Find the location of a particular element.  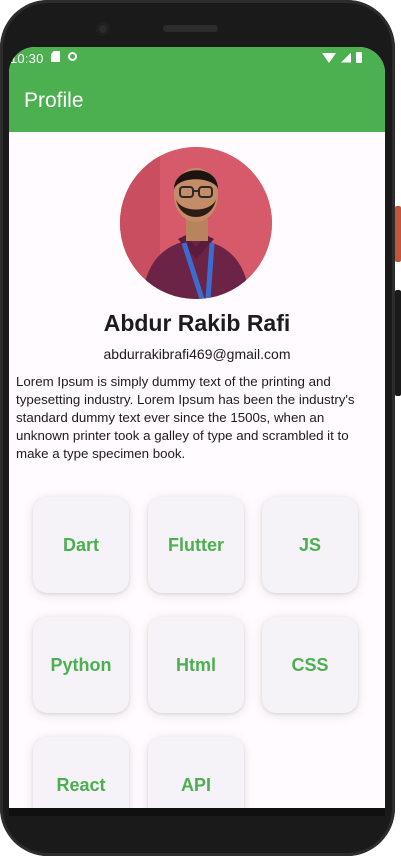

skill-card-css: CSS is located at coordinates (310, 665).